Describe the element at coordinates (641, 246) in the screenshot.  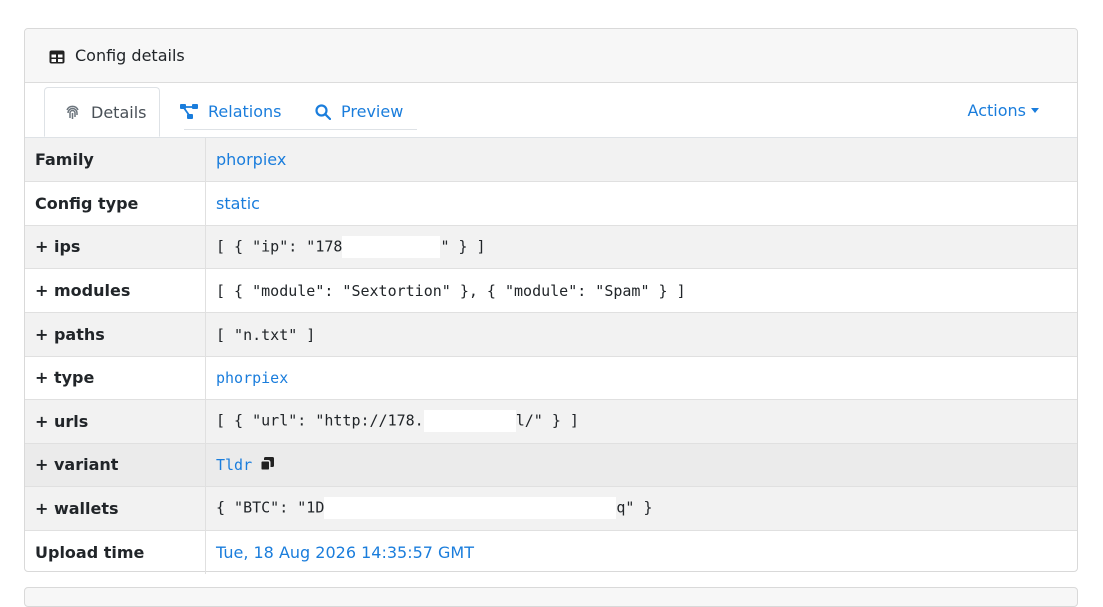
I see `ips-cell: [ { "ip": "178 " } ]` at that location.